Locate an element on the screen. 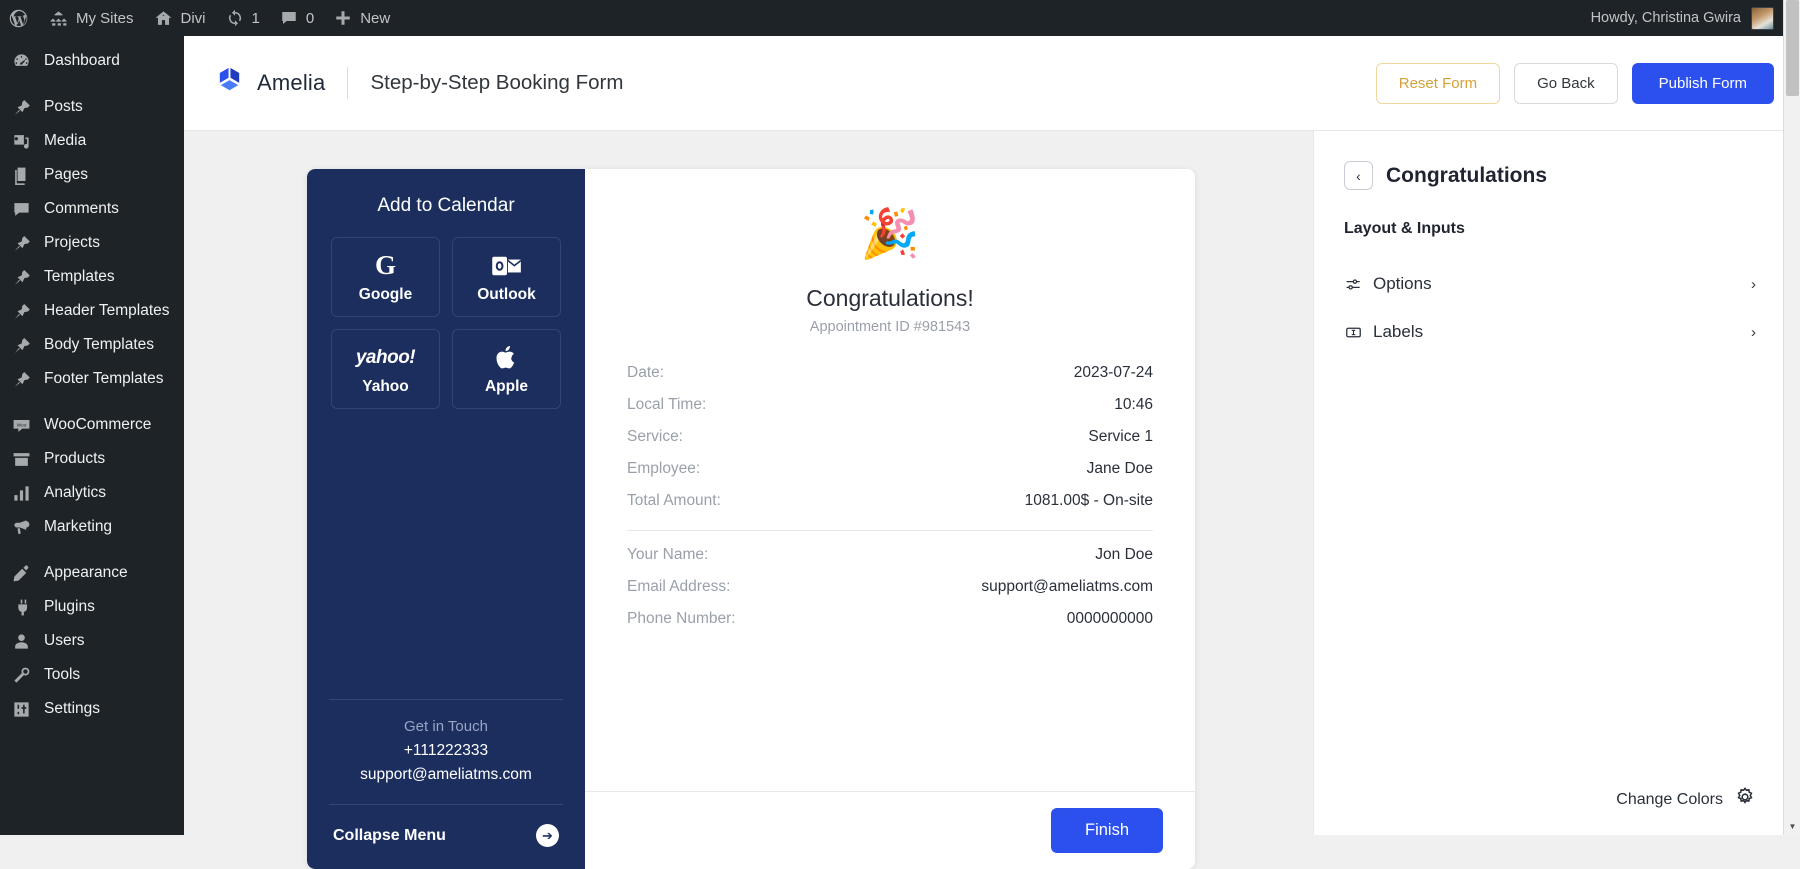 The height and width of the screenshot is (869, 1800). home-icon is located at coordinates (163, 18).